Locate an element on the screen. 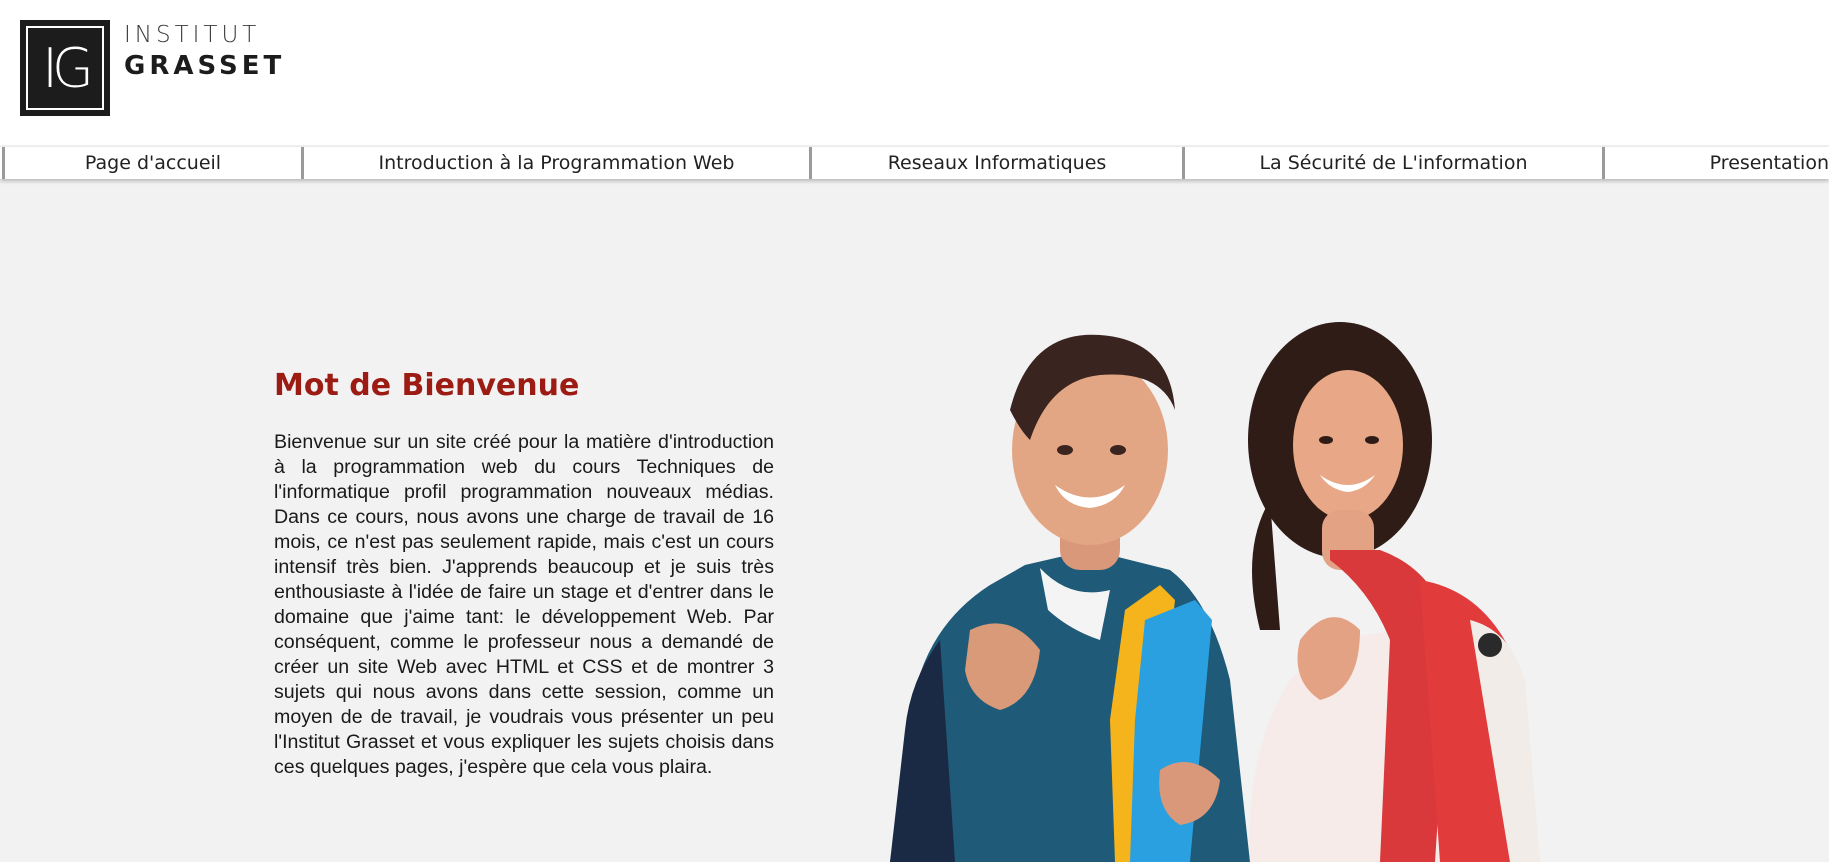 The width and height of the screenshot is (1829, 862). nav-item-presentation: Presentation is located at coordinates (1715, 163).